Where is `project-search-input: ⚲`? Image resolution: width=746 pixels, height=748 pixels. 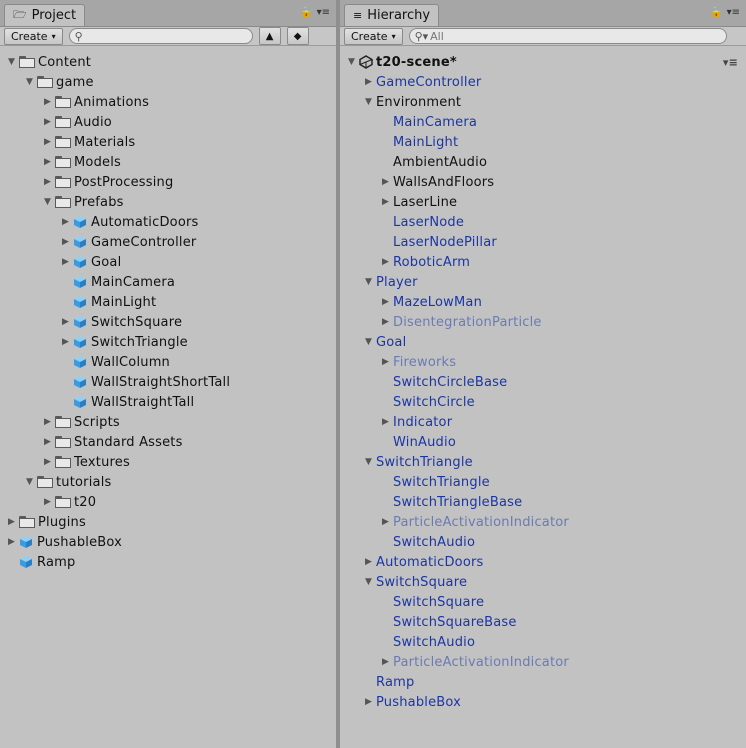
project-search-input: ⚲ is located at coordinates (160, 36).